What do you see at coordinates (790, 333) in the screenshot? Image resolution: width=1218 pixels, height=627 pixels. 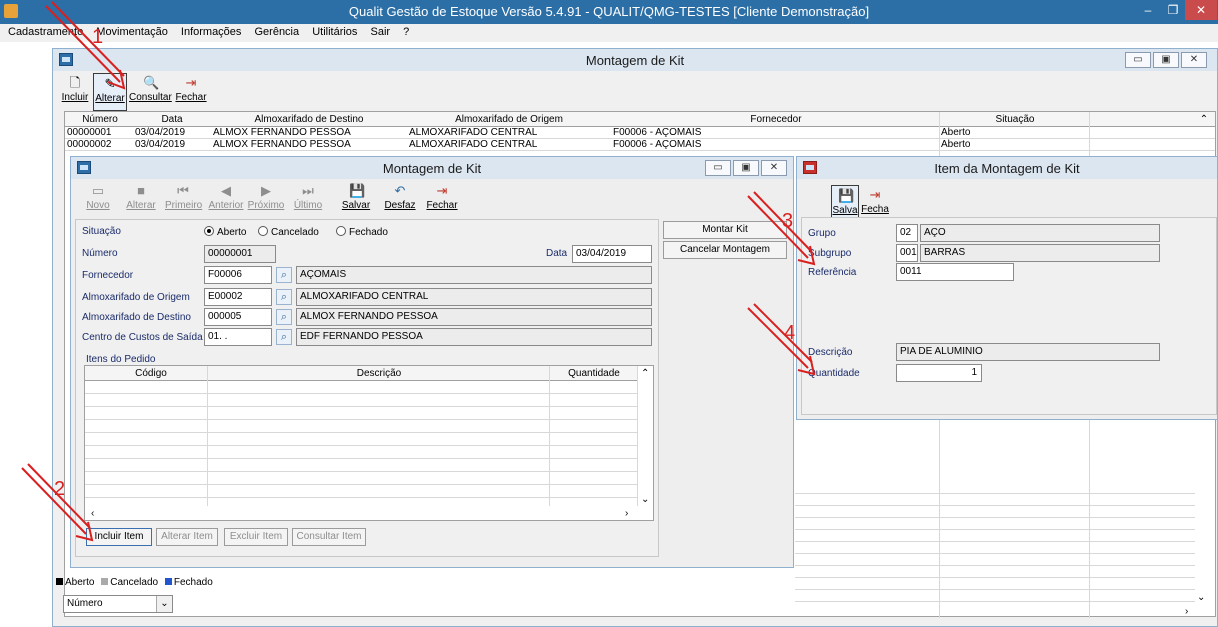 I see `annotation-label-4: 4` at bounding box center [790, 333].